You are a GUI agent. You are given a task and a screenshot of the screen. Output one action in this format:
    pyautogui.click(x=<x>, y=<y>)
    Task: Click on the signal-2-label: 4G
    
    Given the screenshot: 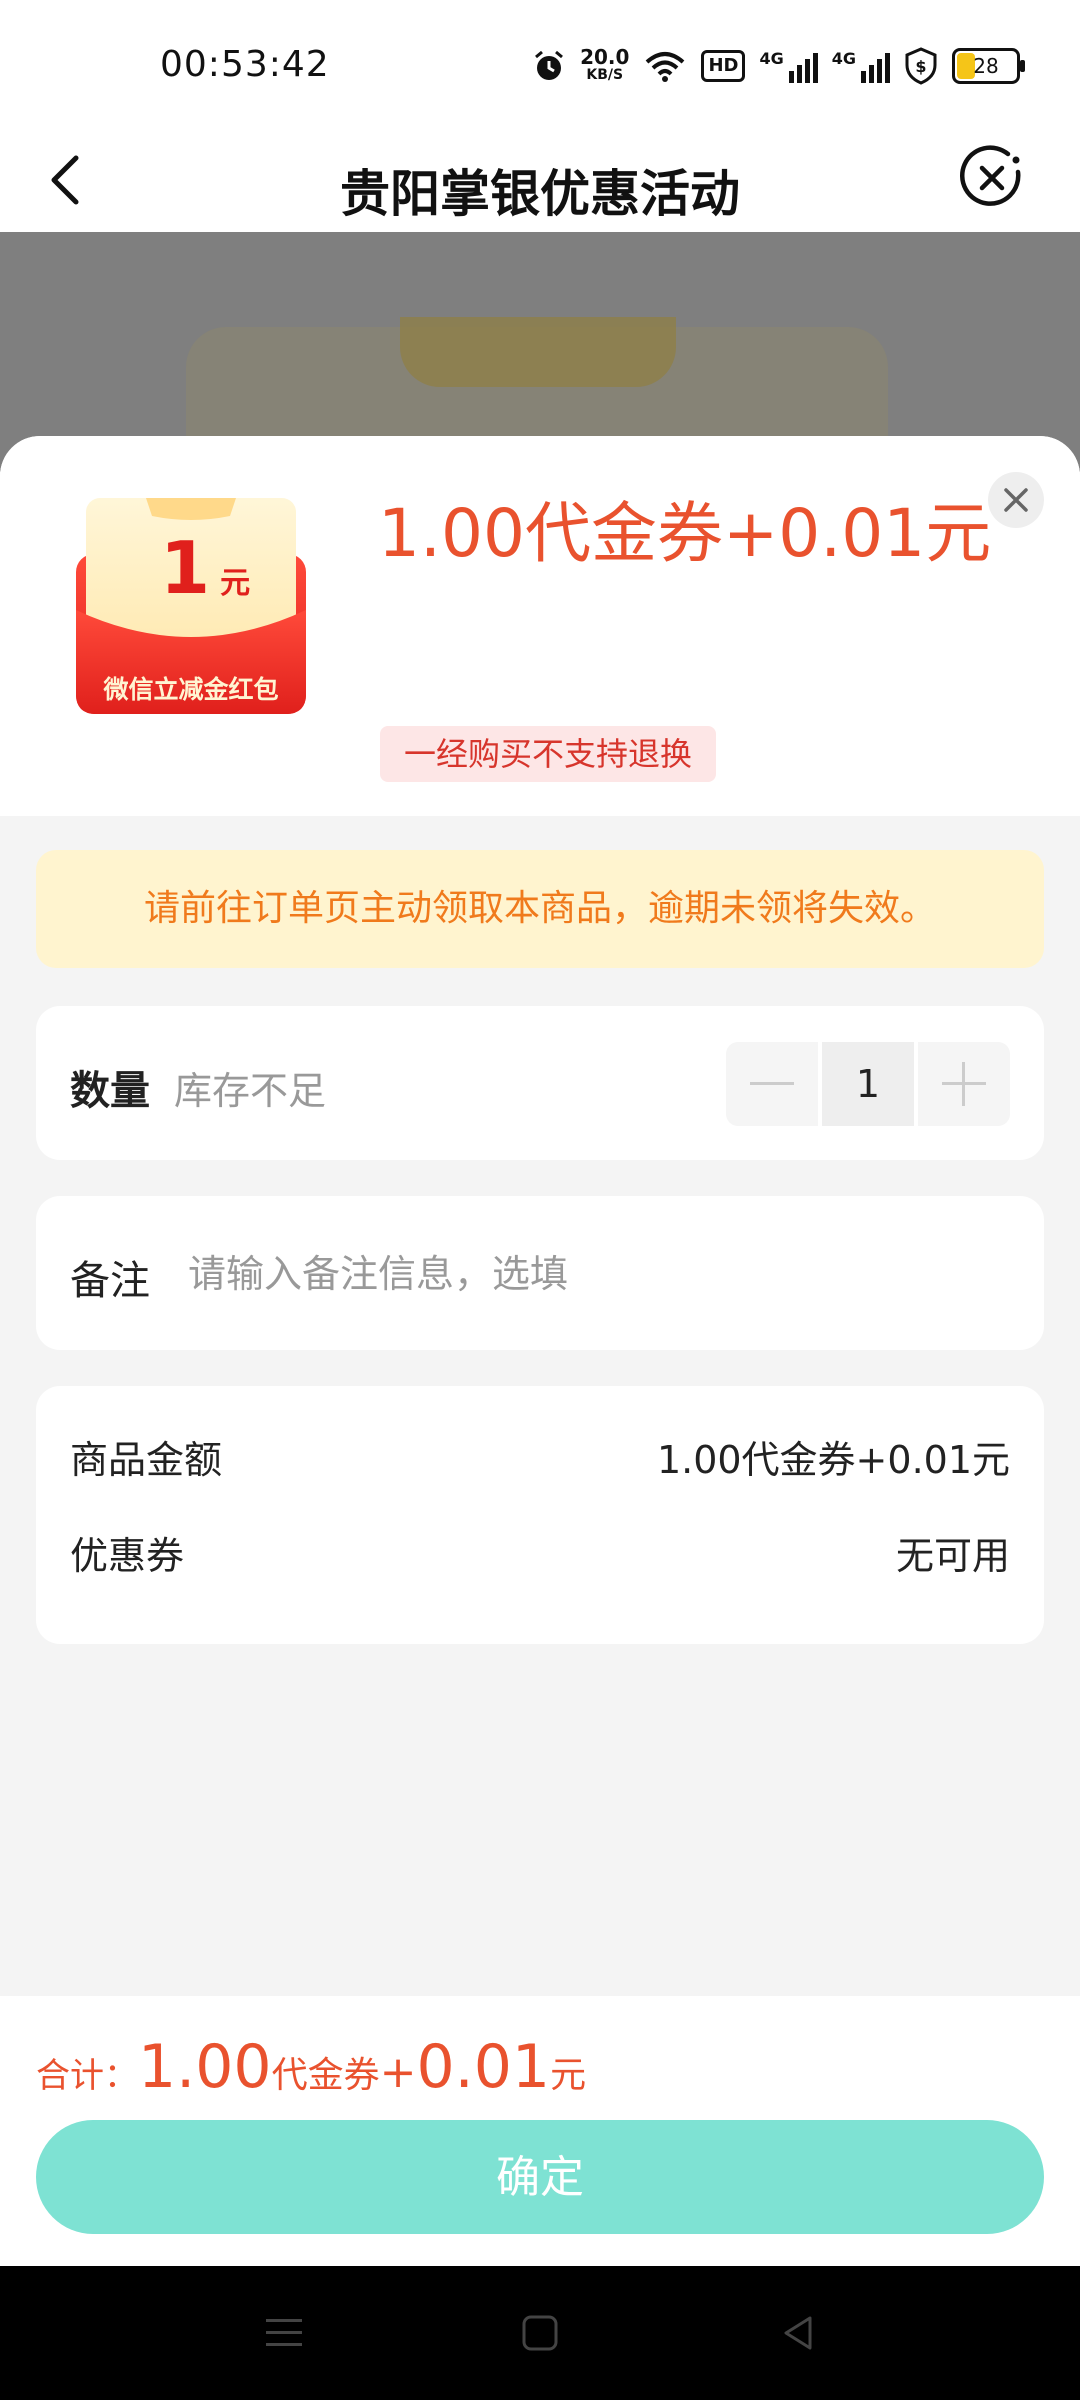 What is the action you would take?
    pyautogui.click(x=843, y=58)
    